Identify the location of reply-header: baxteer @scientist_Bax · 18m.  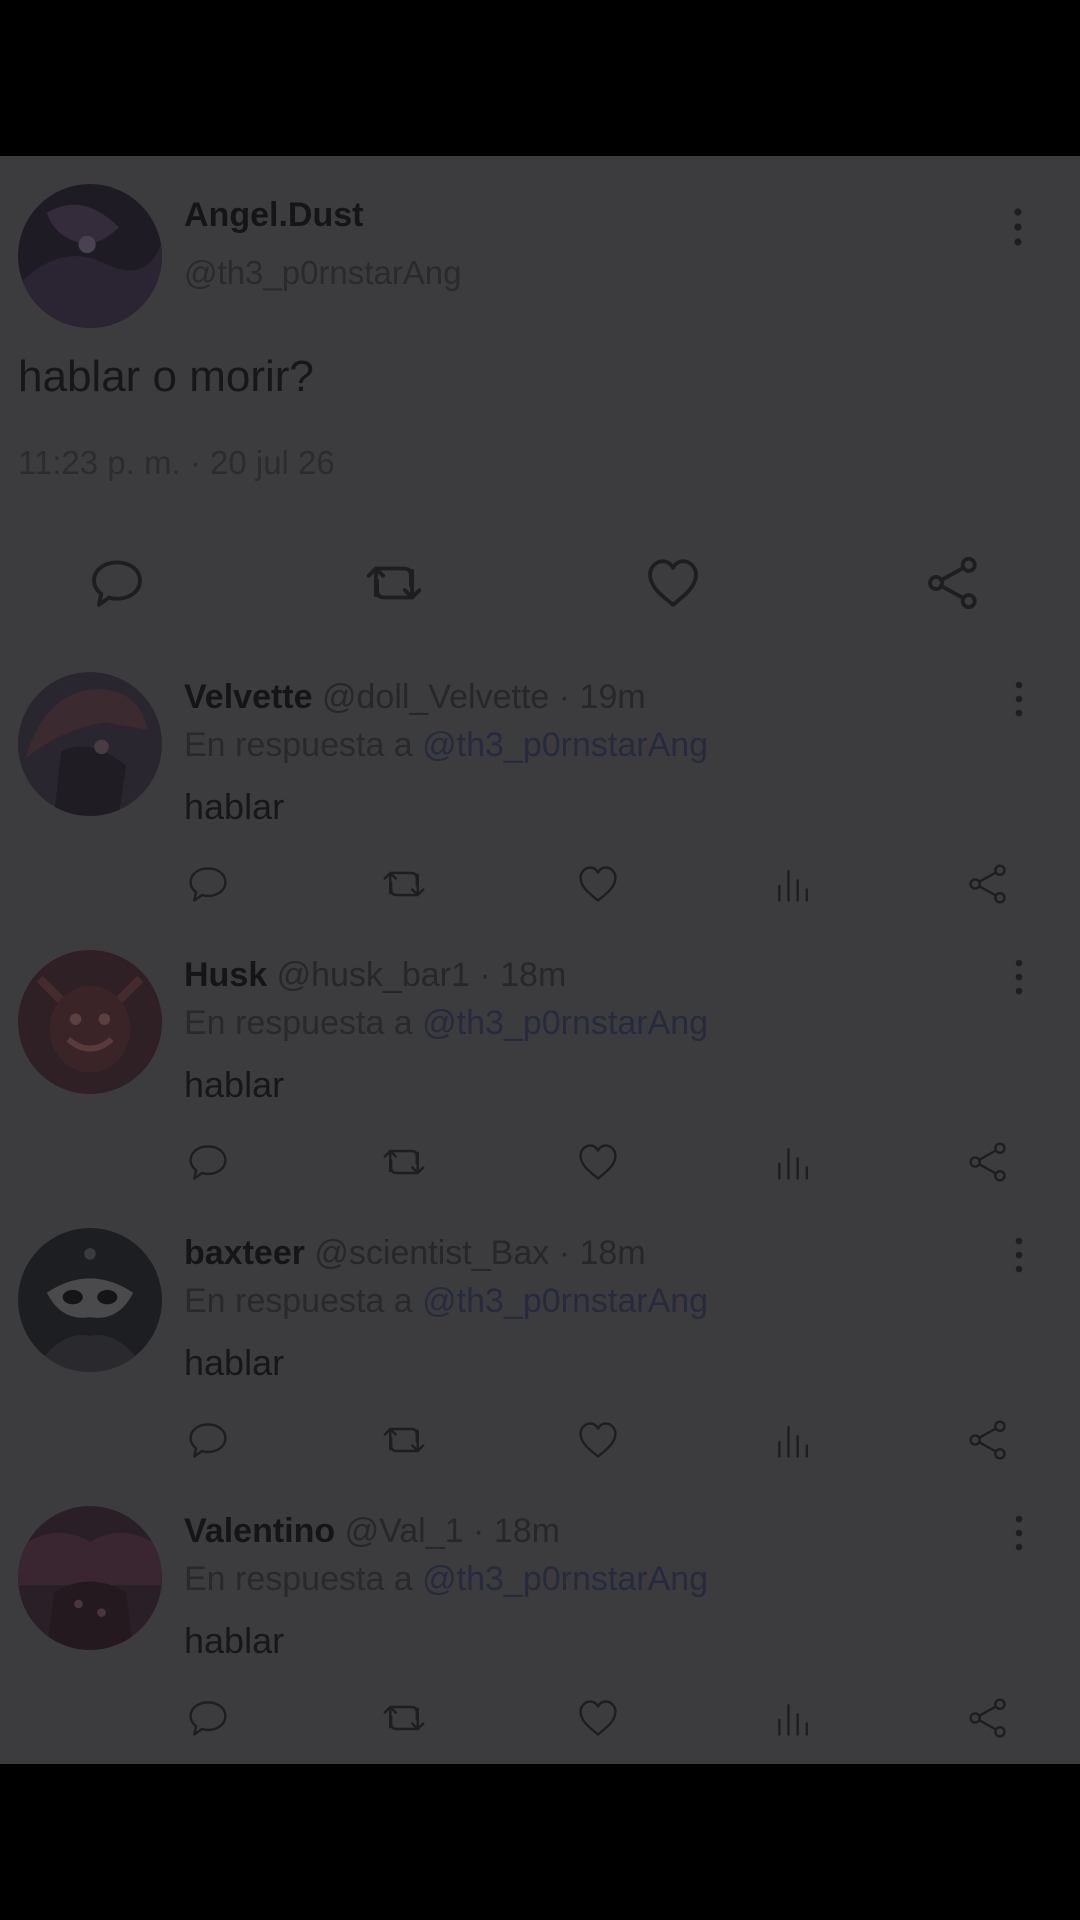
(415, 1253).